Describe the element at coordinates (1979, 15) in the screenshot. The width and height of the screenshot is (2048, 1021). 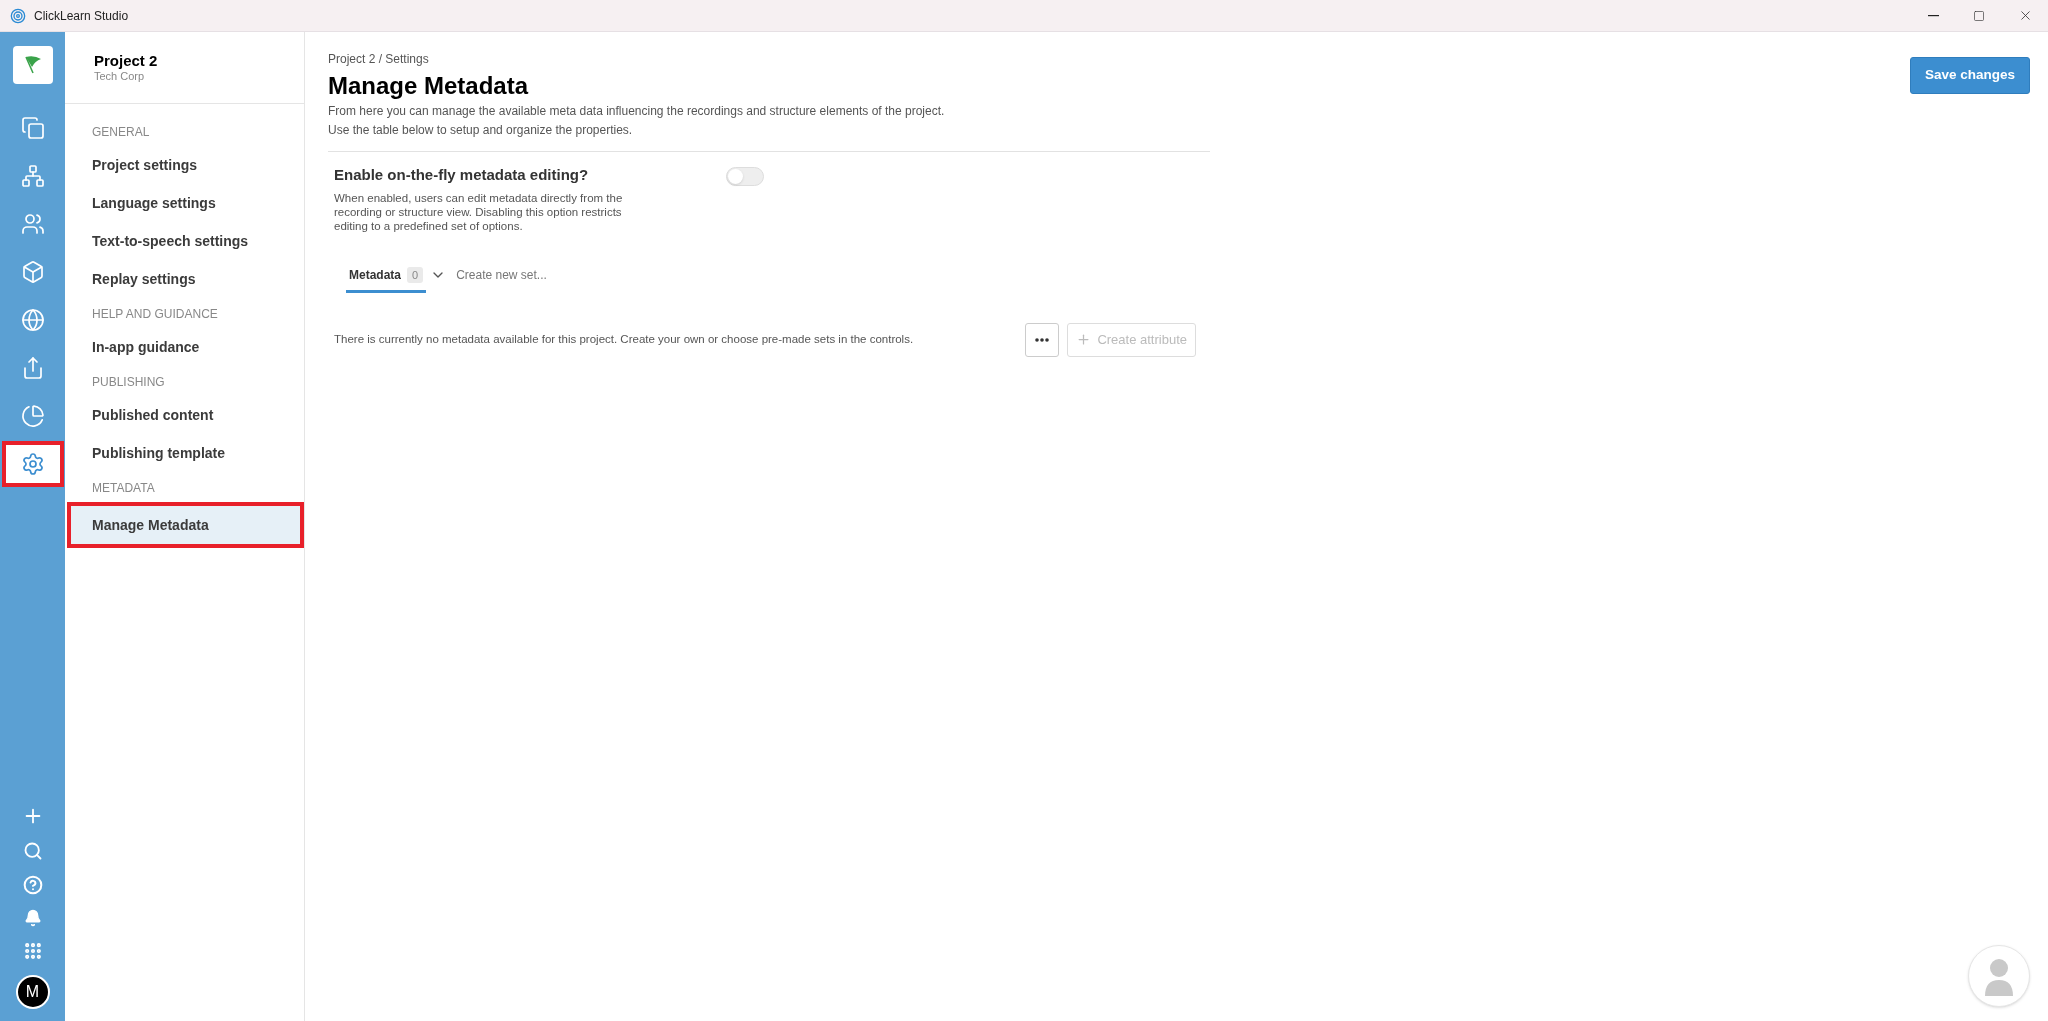
I see `maximize-icon` at that location.